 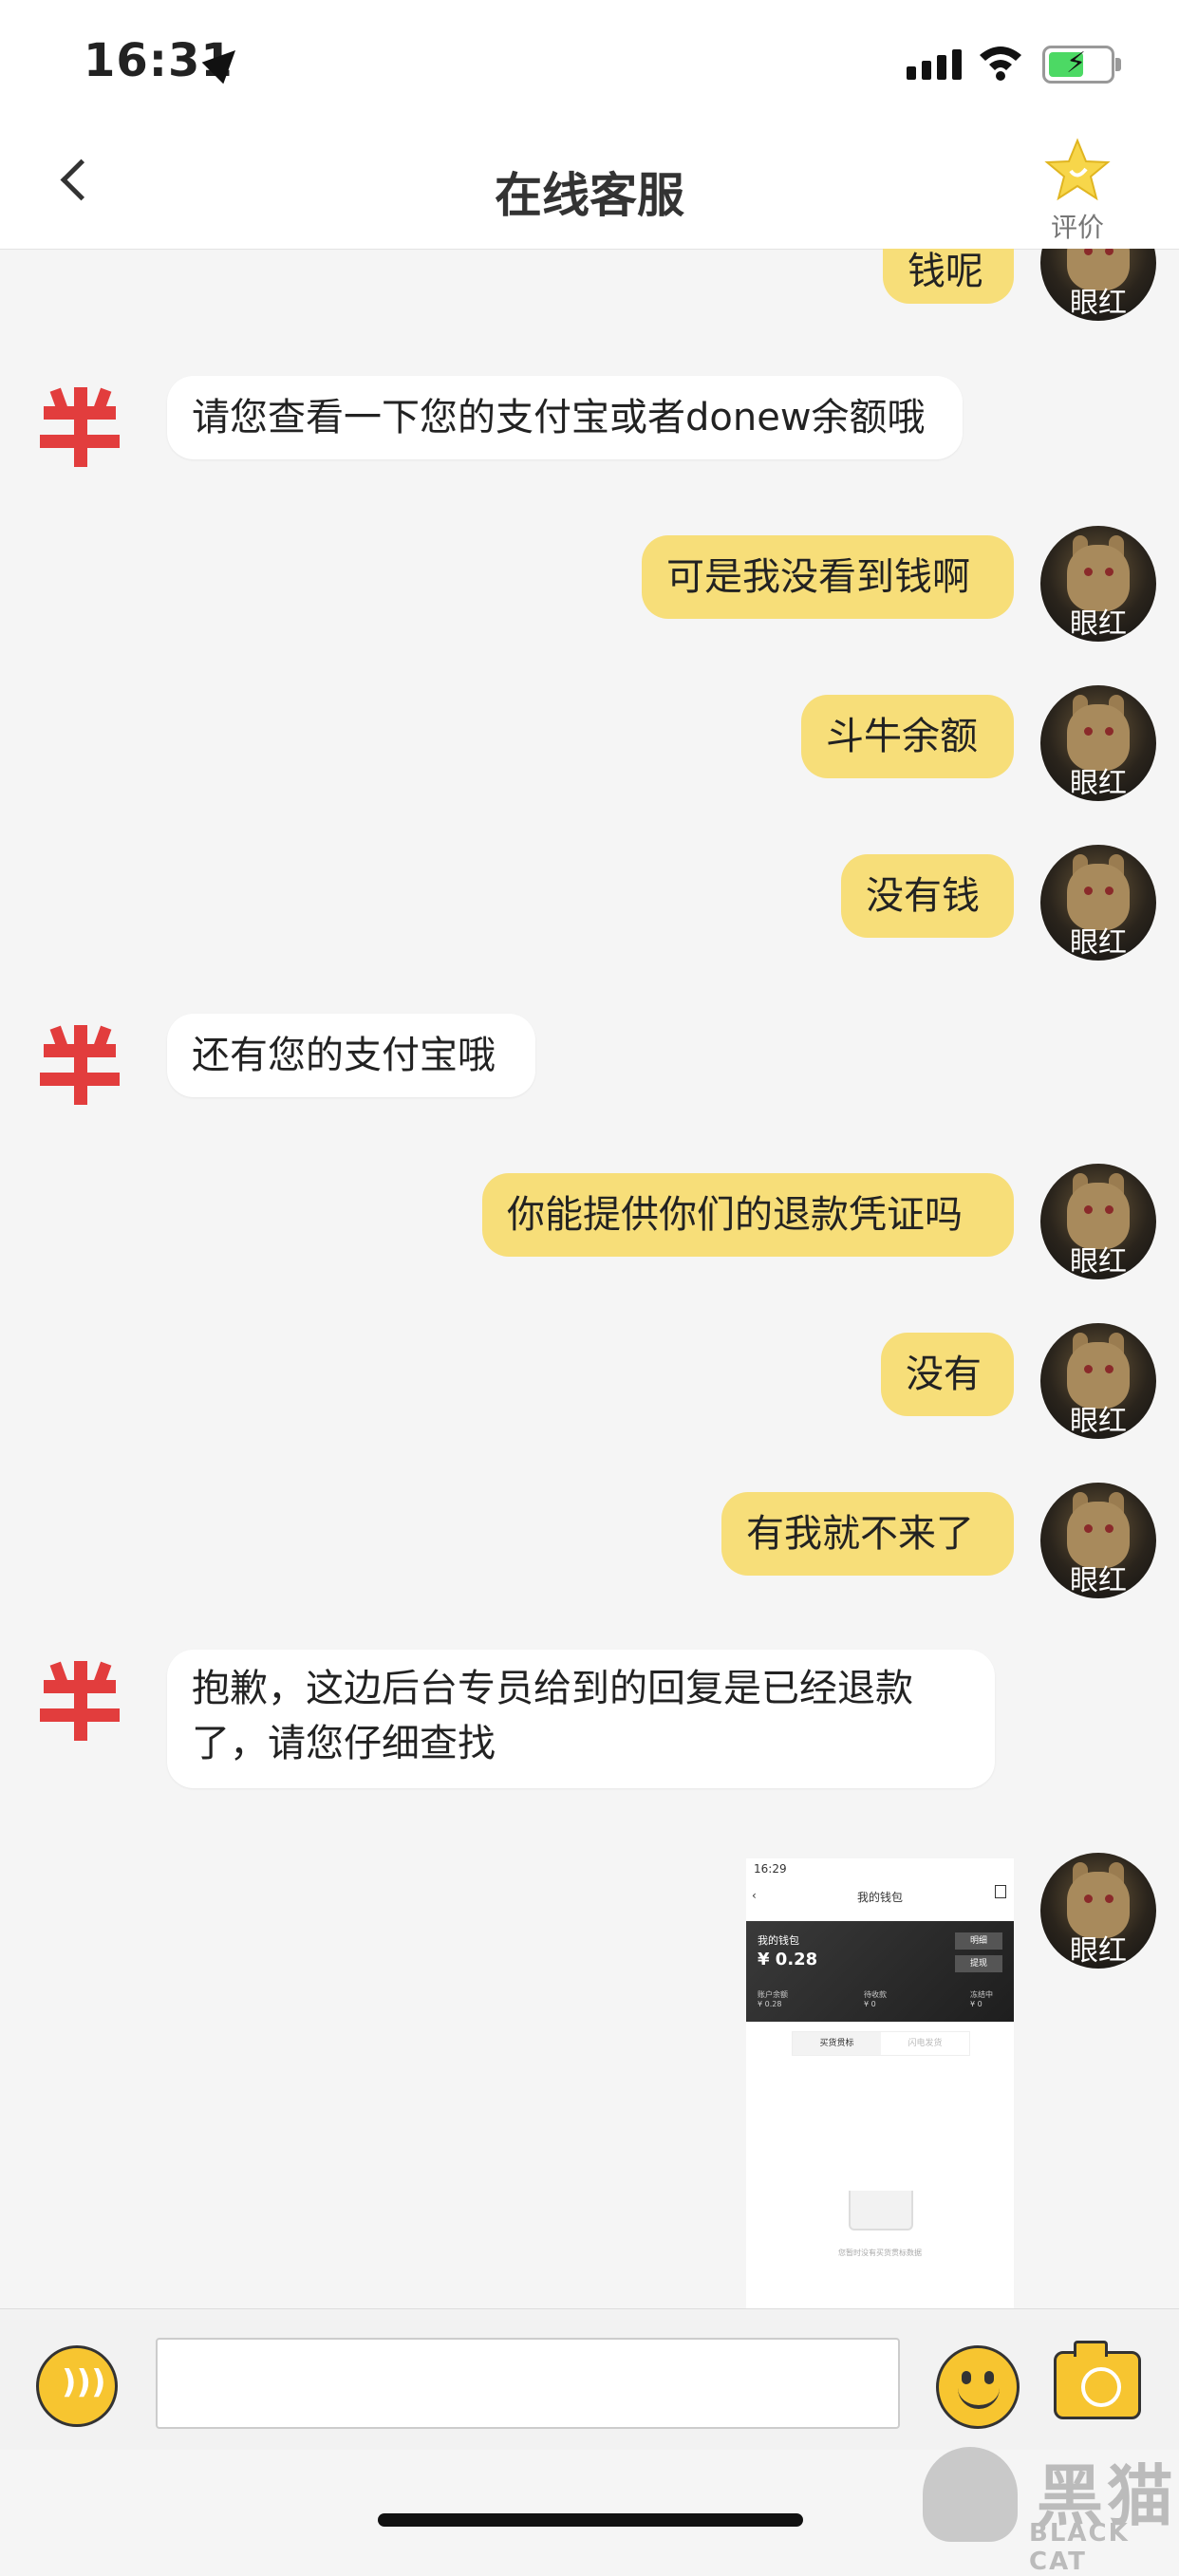 I want to click on user-message-bubble: 钱呢, so click(x=948, y=276).